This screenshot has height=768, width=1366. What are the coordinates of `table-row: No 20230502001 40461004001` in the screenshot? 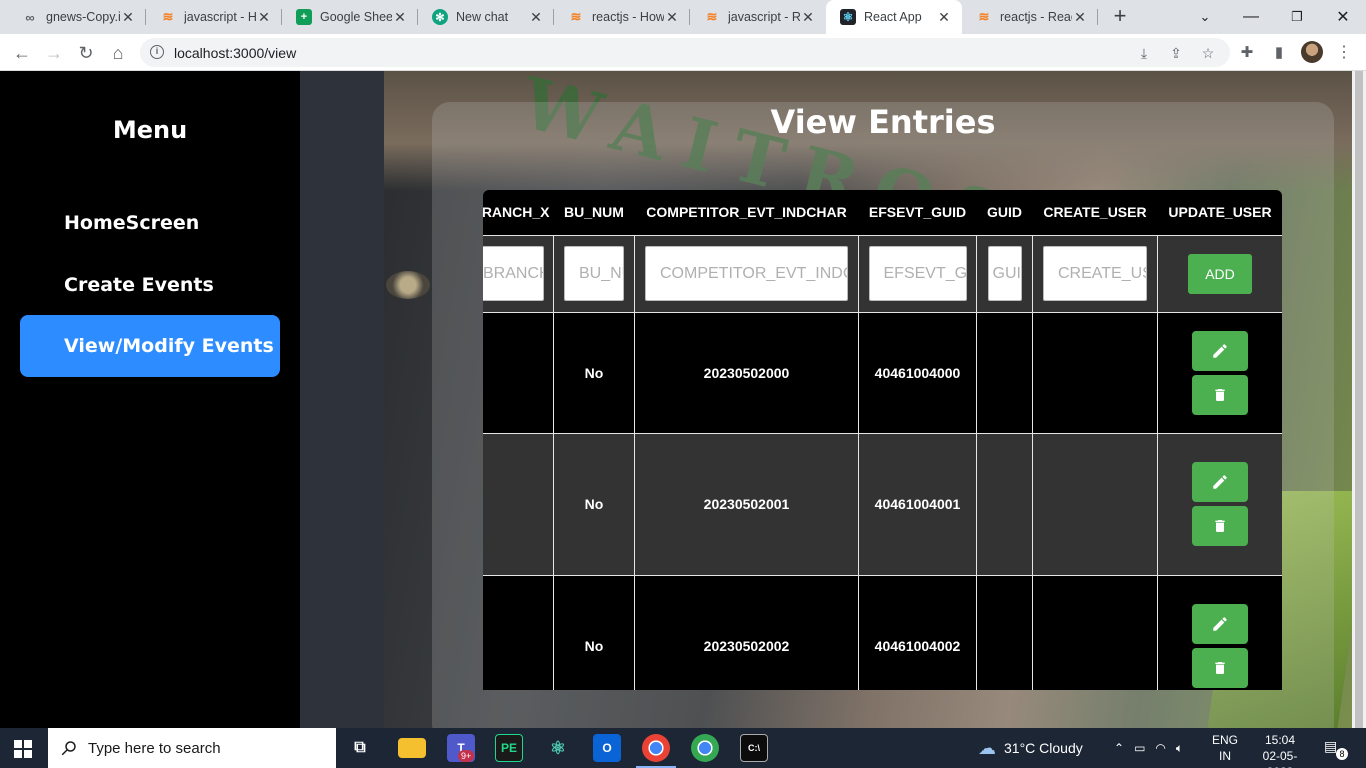 It's located at (882, 504).